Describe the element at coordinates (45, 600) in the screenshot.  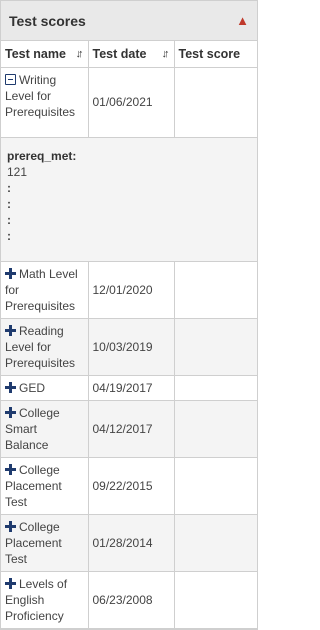
I see `test-name-cell: Levels of English Proficiency` at that location.